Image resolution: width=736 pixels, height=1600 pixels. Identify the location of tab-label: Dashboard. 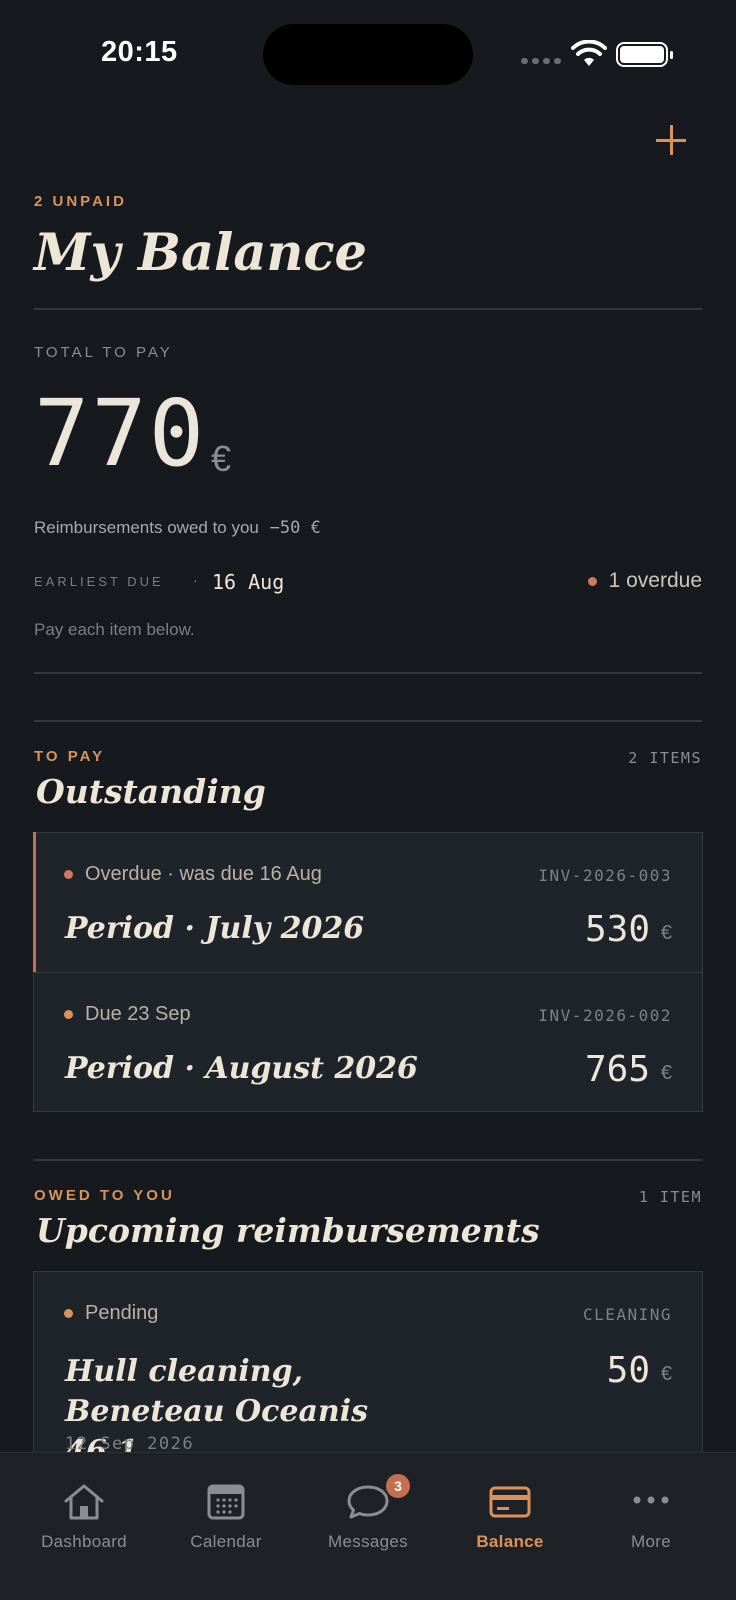
(84, 1541).